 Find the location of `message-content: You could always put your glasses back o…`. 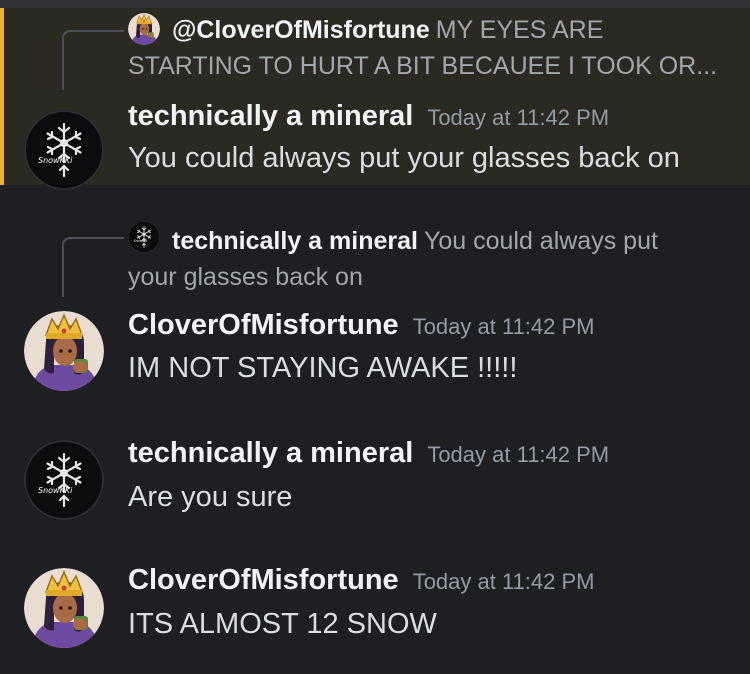

message-content: You could always put your glasses back o… is located at coordinates (404, 158).